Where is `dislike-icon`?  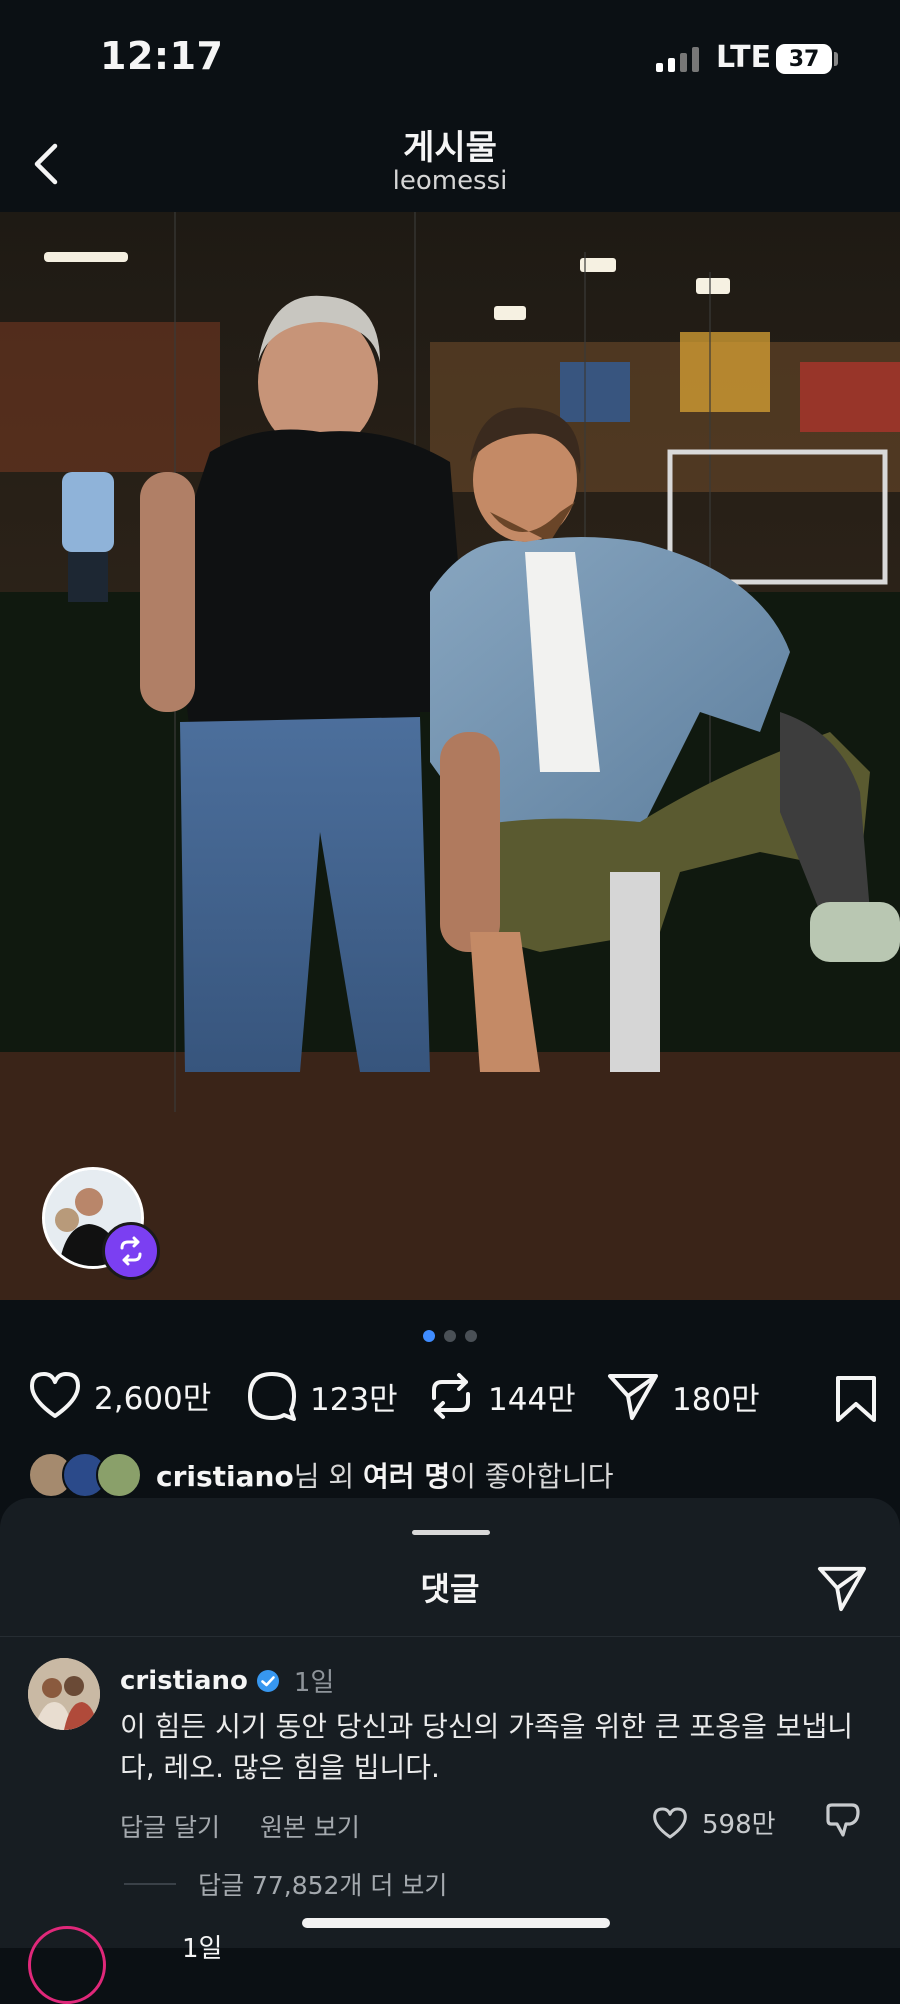 dislike-icon is located at coordinates (843, 1820).